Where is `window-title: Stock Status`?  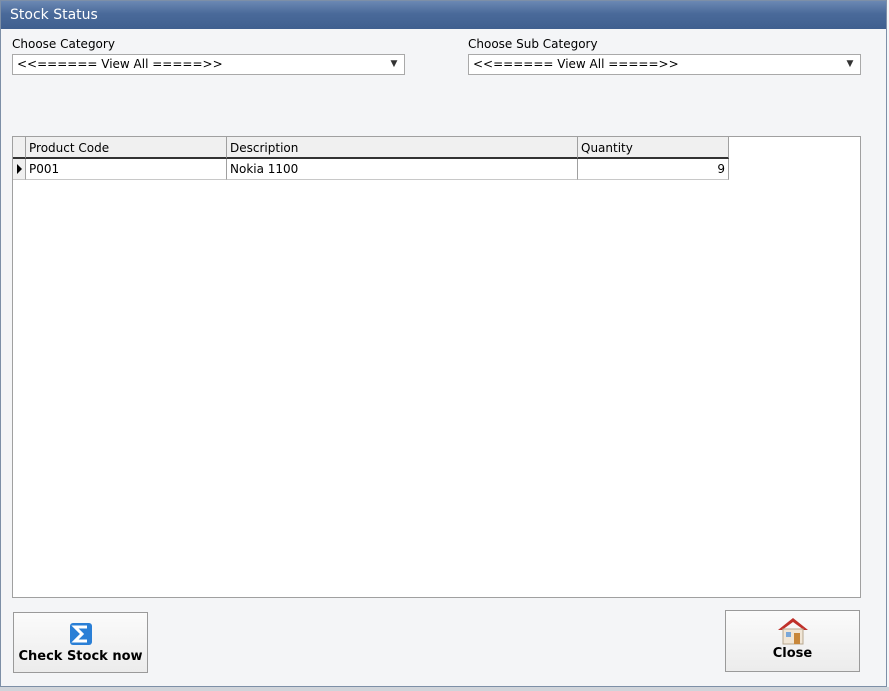 window-title: Stock Status is located at coordinates (443, 15).